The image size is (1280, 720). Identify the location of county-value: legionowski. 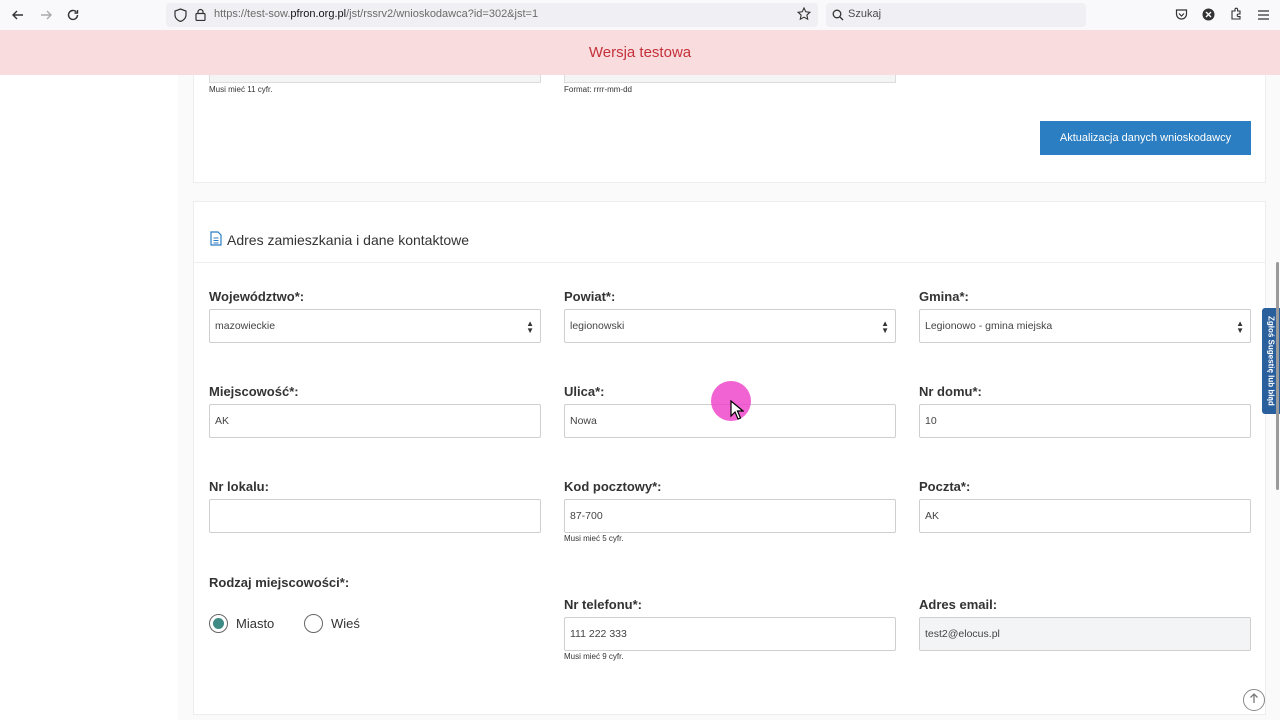
(597, 326).